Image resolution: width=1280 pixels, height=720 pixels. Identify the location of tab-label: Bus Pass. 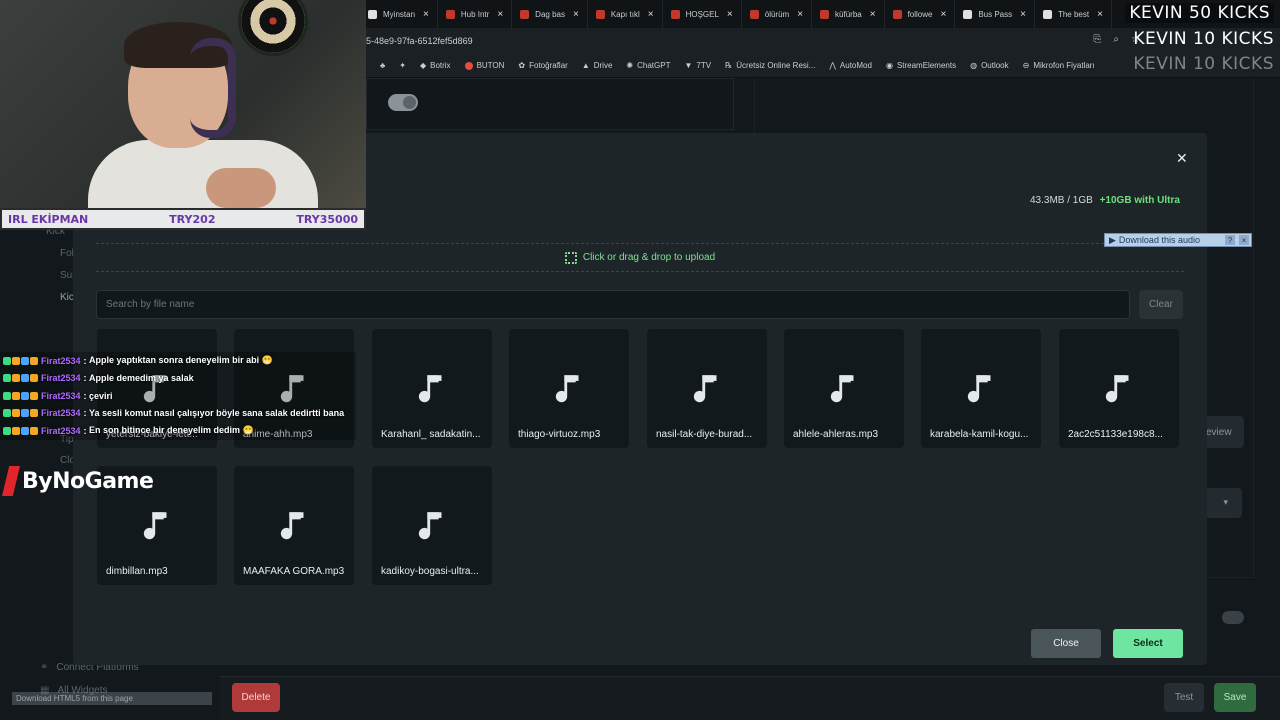
(995, 14).